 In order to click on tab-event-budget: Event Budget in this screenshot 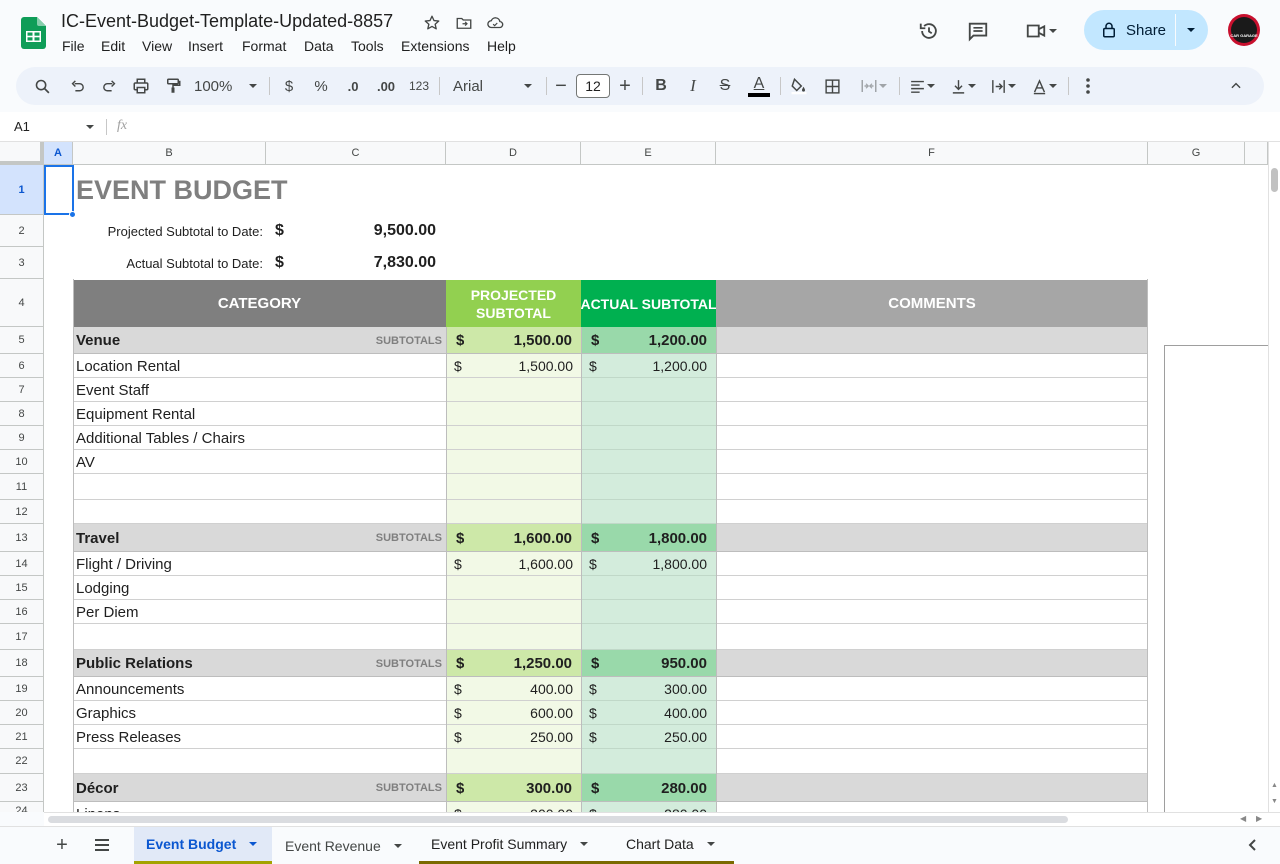, I will do `click(203, 845)`.